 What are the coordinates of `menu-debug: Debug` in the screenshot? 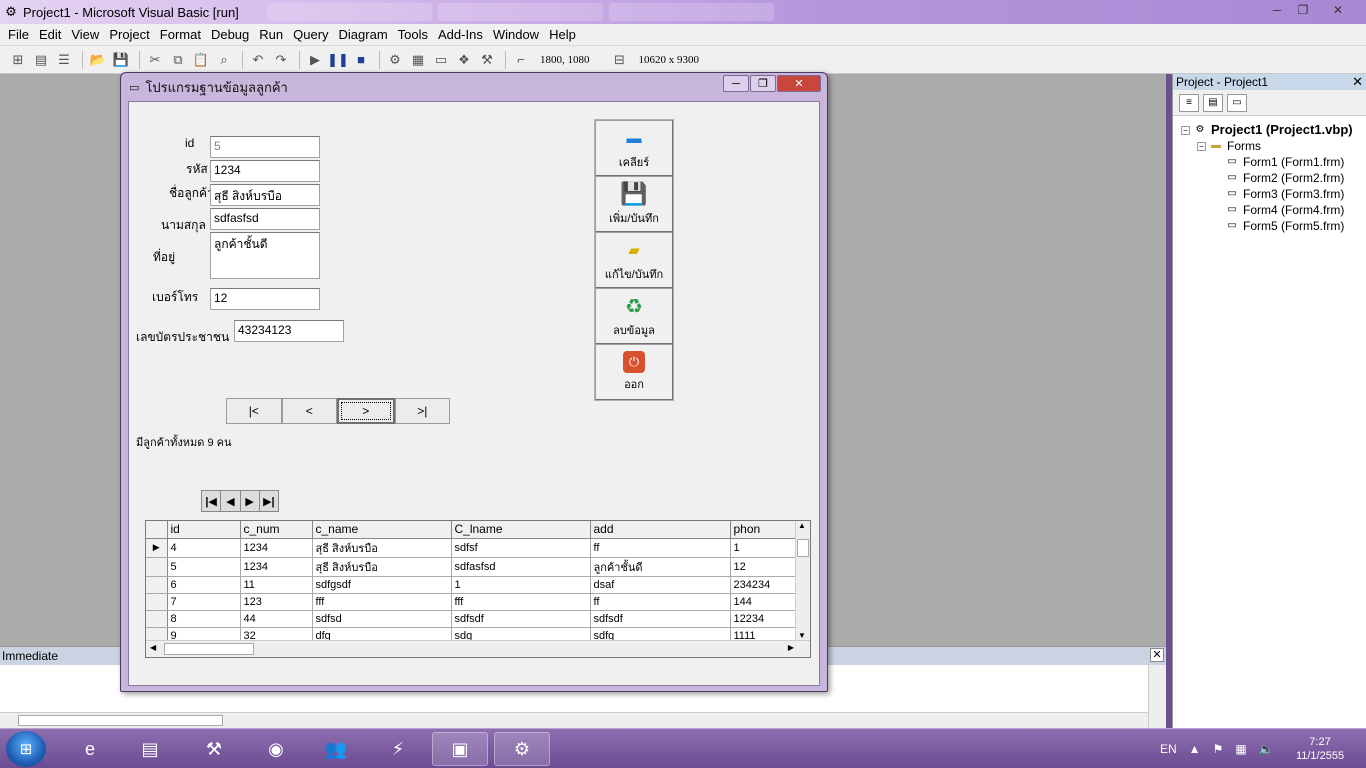 It's located at (230, 34).